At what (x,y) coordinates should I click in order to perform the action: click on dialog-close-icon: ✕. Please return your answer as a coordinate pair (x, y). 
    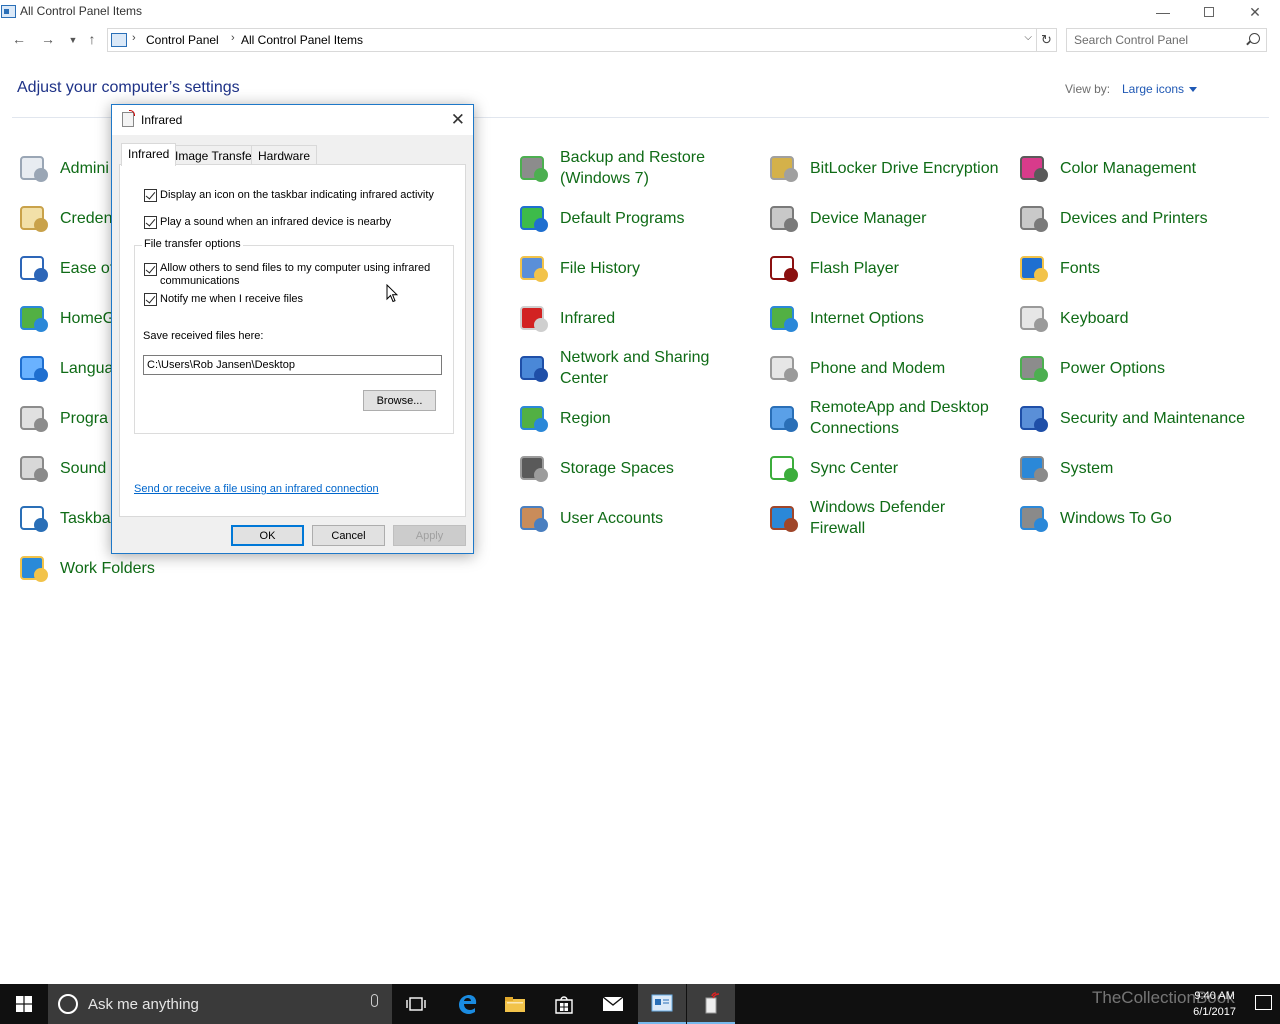
    Looking at the image, I should click on (458, 120).